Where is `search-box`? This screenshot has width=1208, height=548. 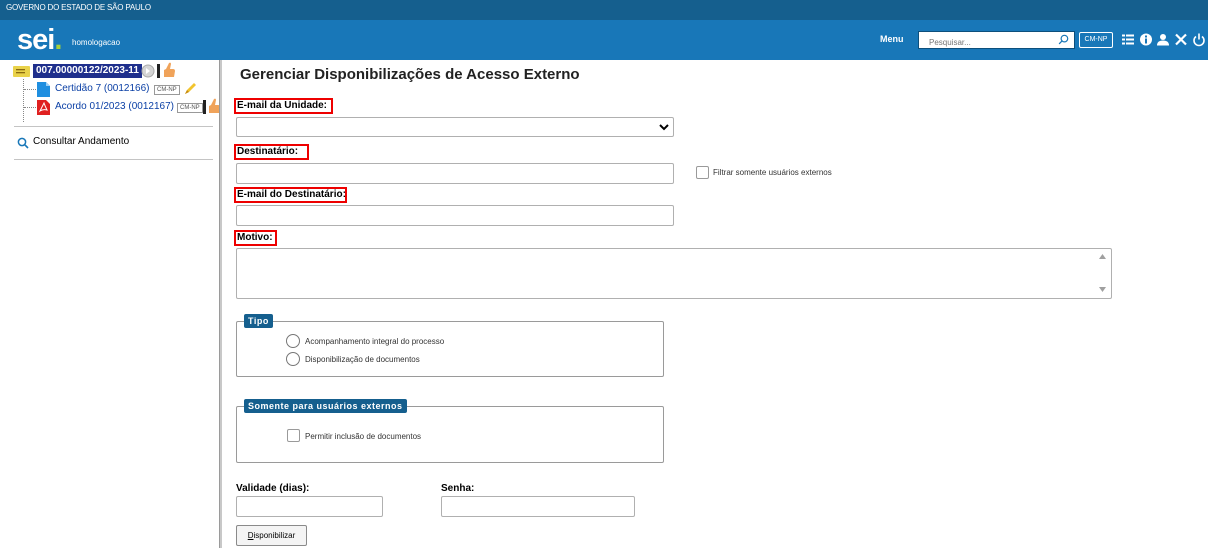
search-box is located at coordinates (996, 41).